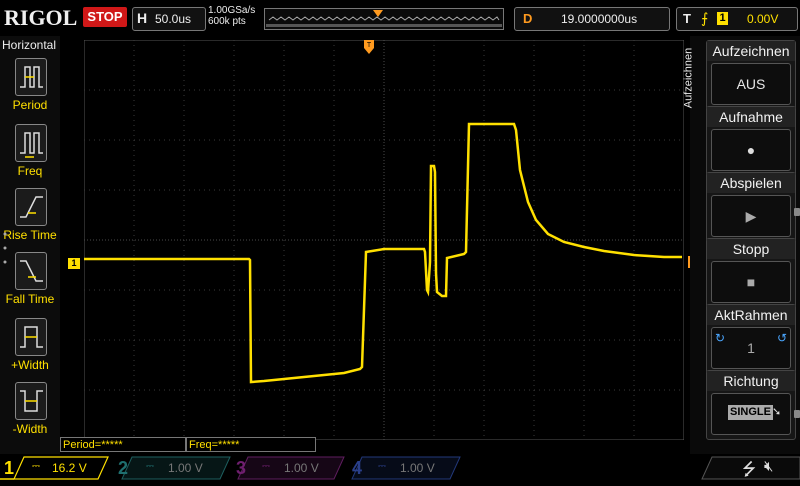  I want to click on rise-time-icon, so click(31, 207).